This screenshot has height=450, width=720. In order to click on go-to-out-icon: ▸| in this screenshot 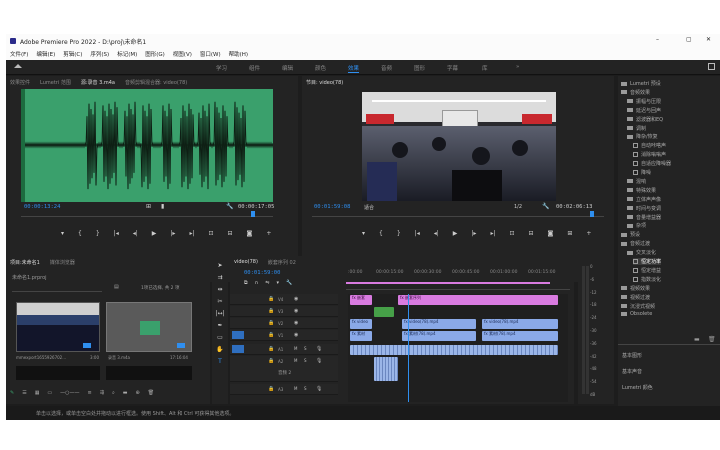, I will do `click(492, 236)`.